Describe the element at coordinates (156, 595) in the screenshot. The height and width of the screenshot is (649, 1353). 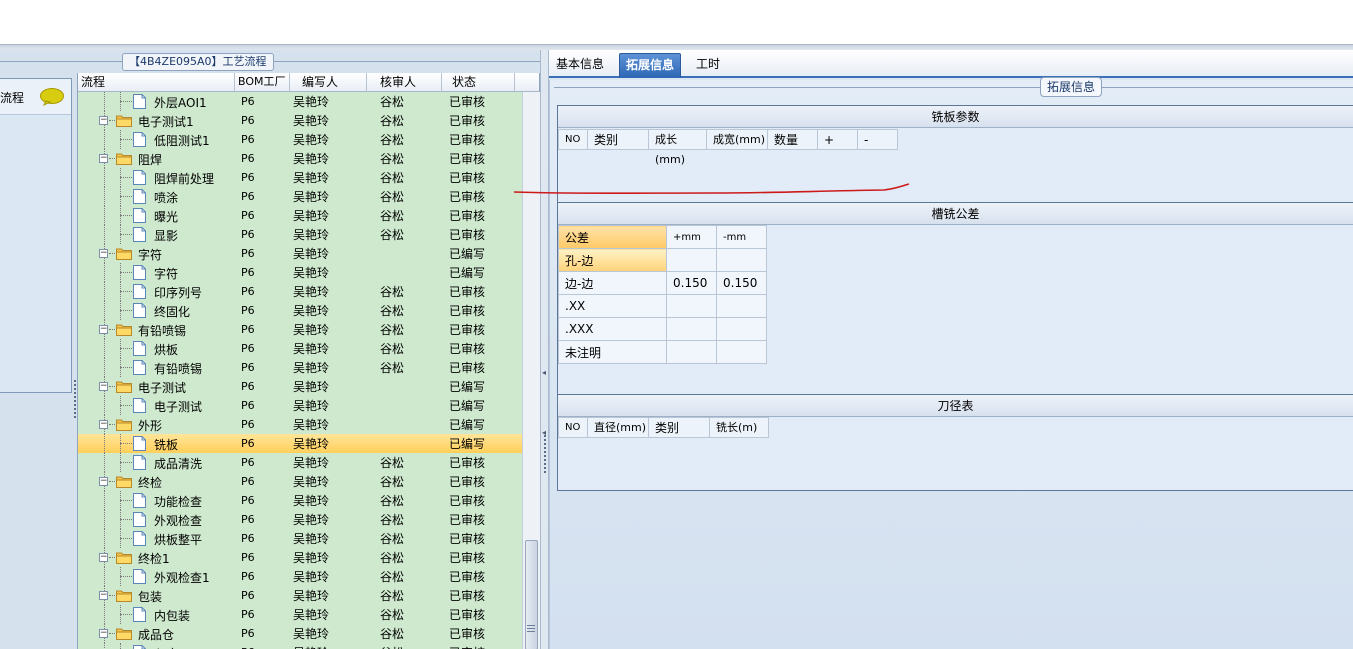
I see `tree-cell: − 包装` at that location.